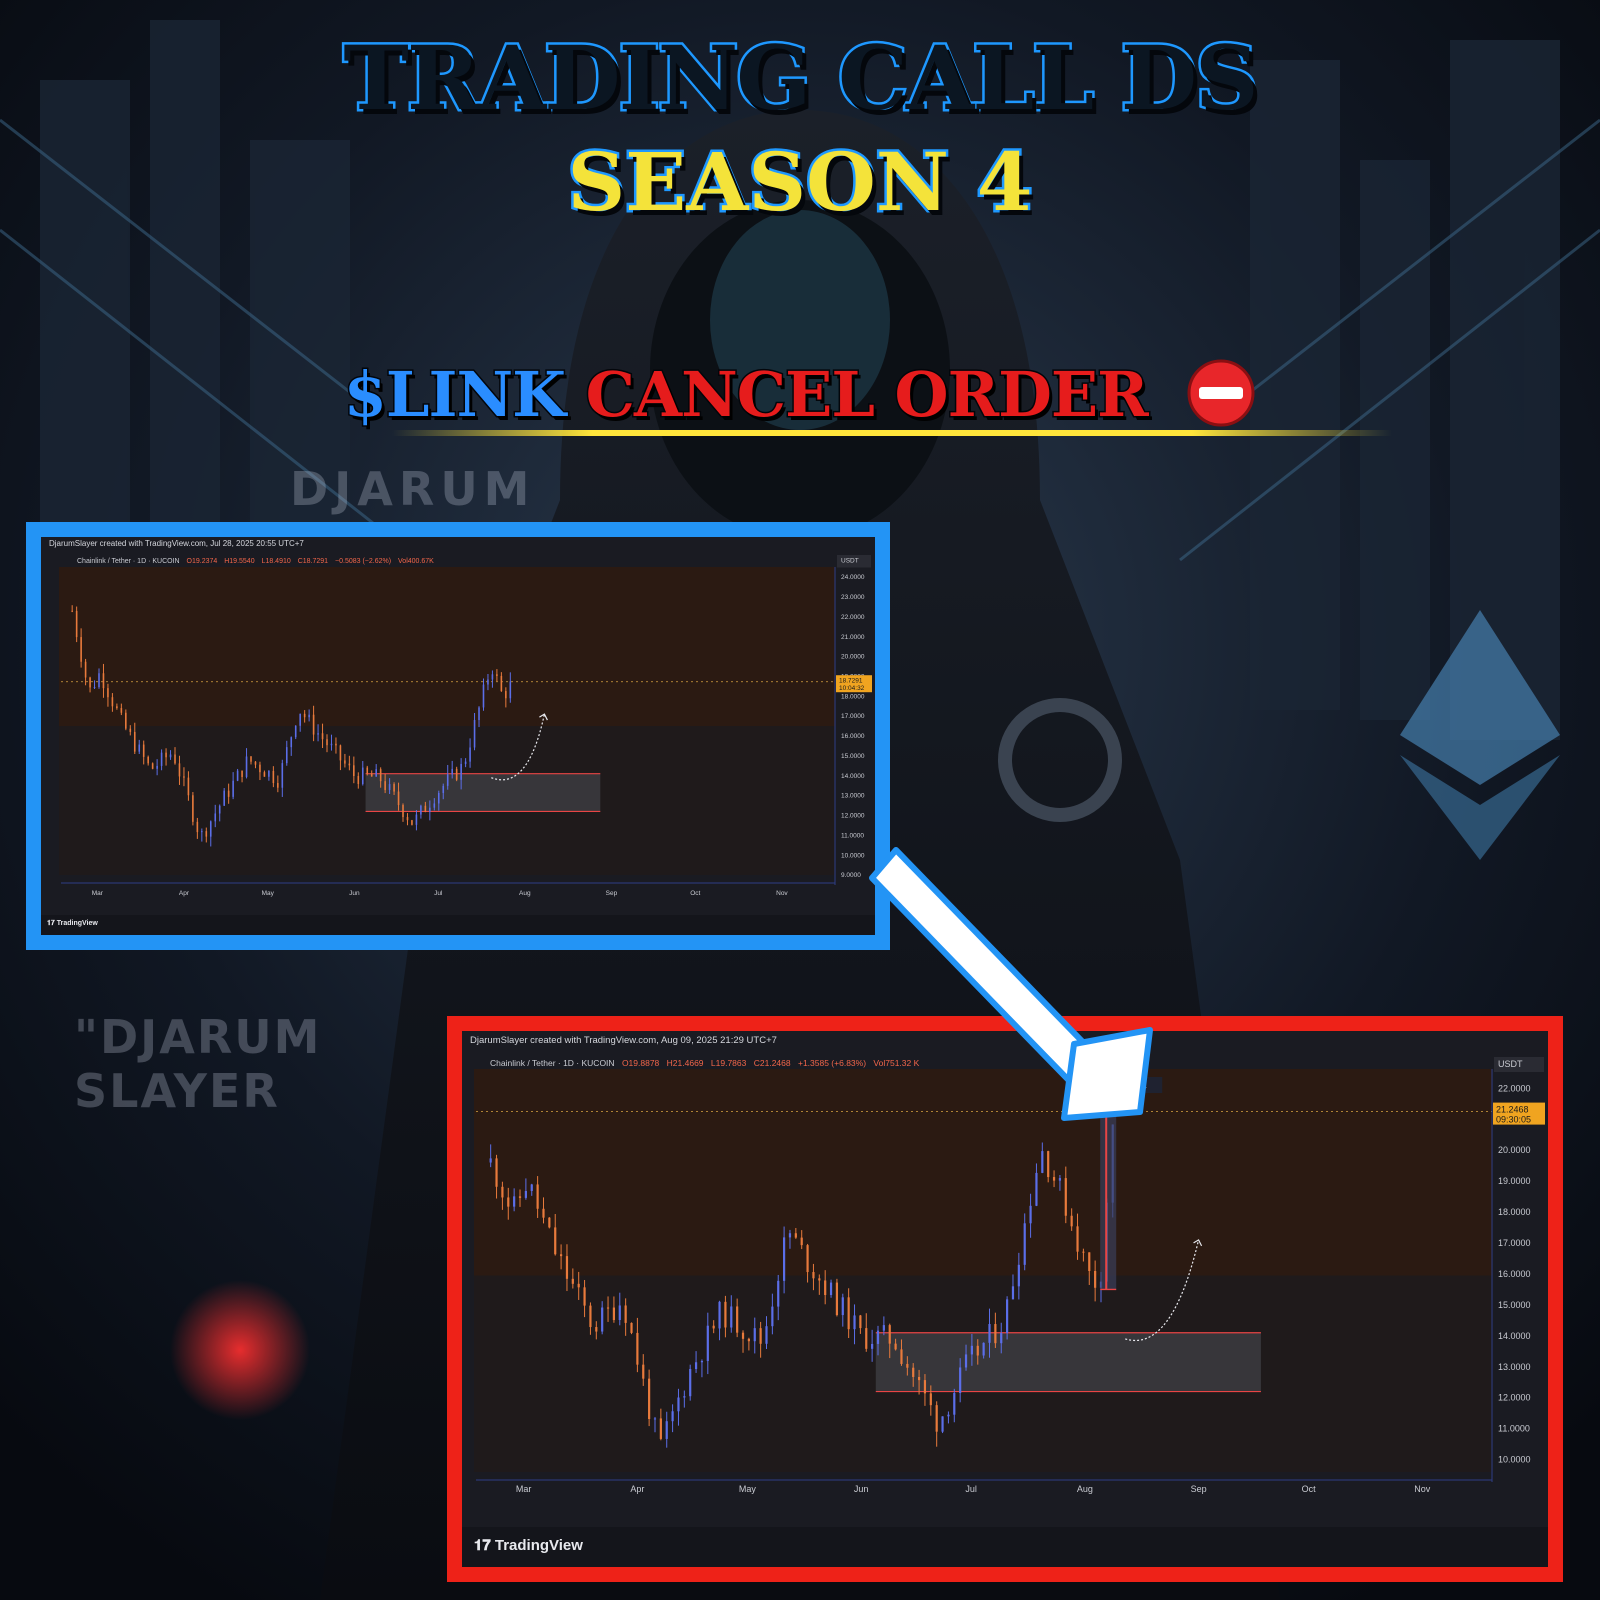 This screenshot has height=1600, width=1600. I want to click on y-tick-label: 9.0000, so click(851, 875).